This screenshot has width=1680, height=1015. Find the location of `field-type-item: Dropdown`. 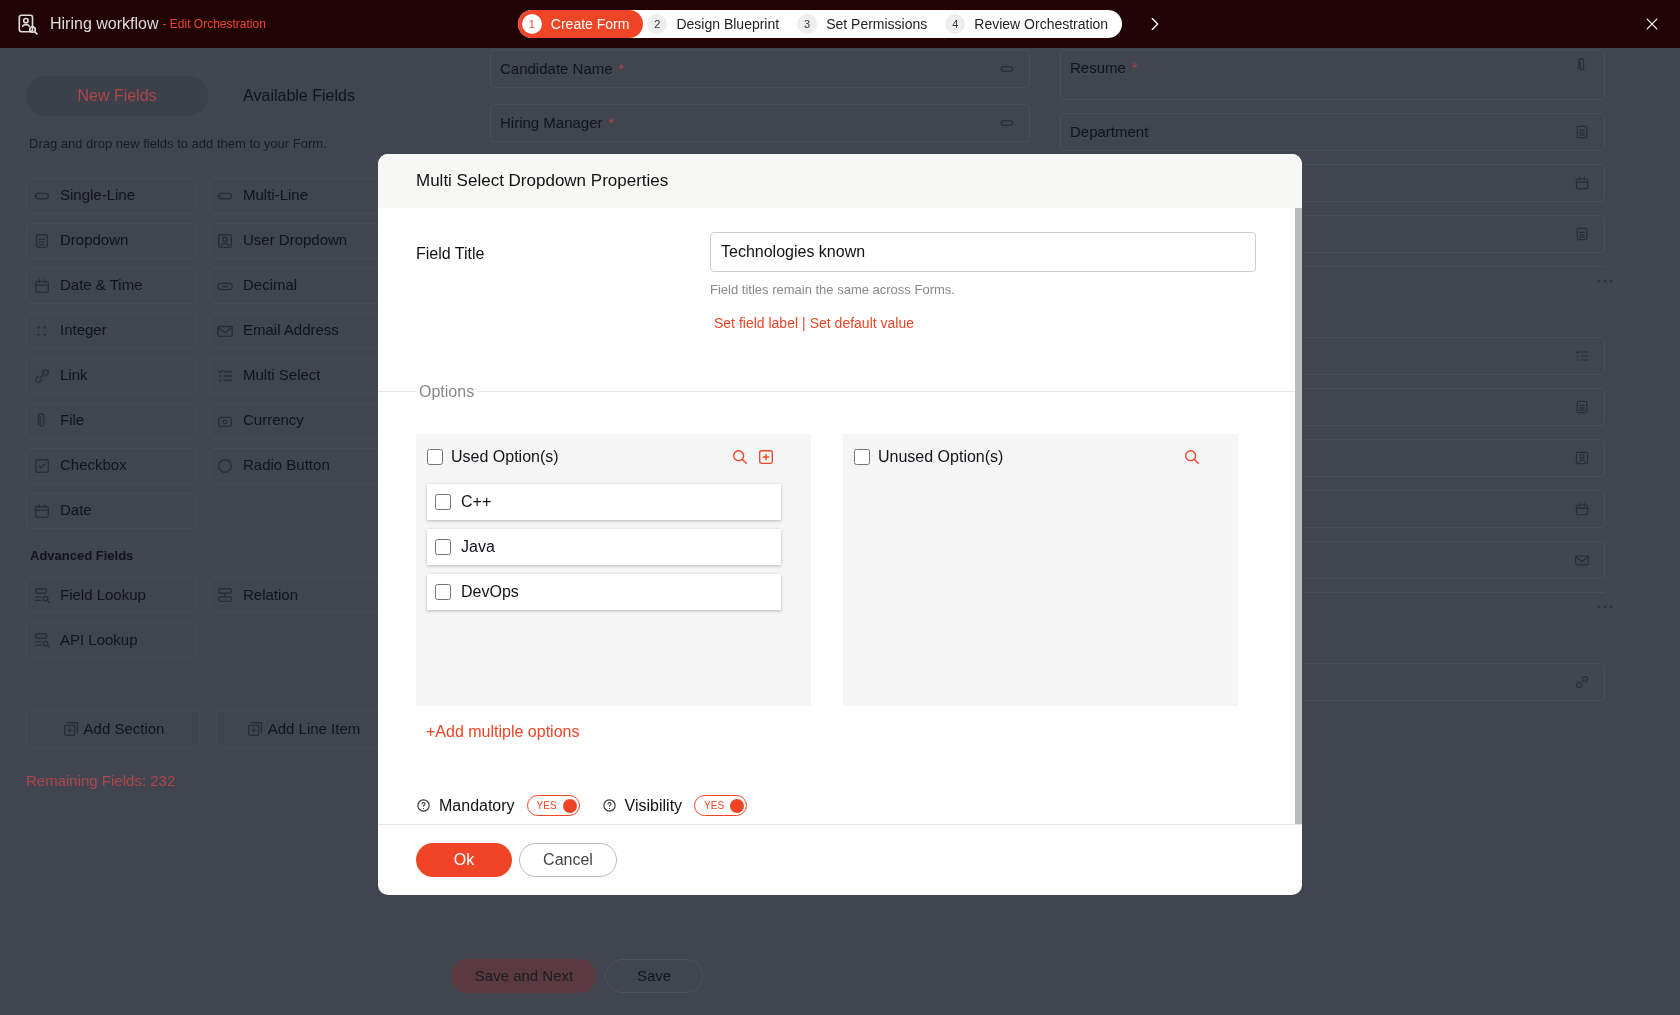

field-type-item: Dropdown is located at coordinates (111, 240).